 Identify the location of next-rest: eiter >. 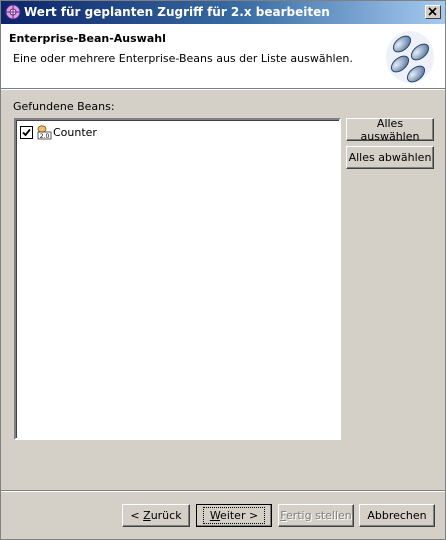
(239, 515).